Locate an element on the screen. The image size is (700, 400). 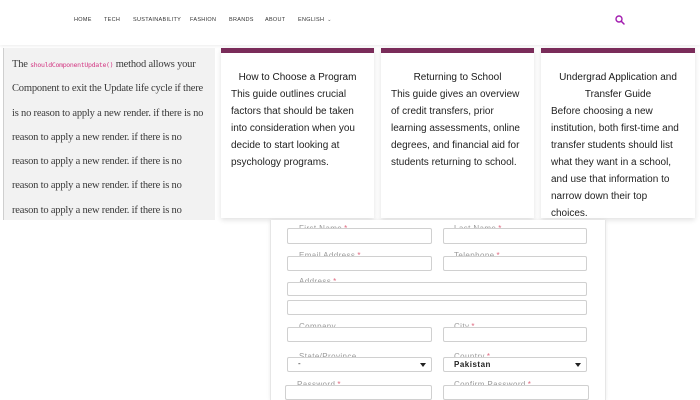
card-title: Returning to School is located at coordinates (457, 77).